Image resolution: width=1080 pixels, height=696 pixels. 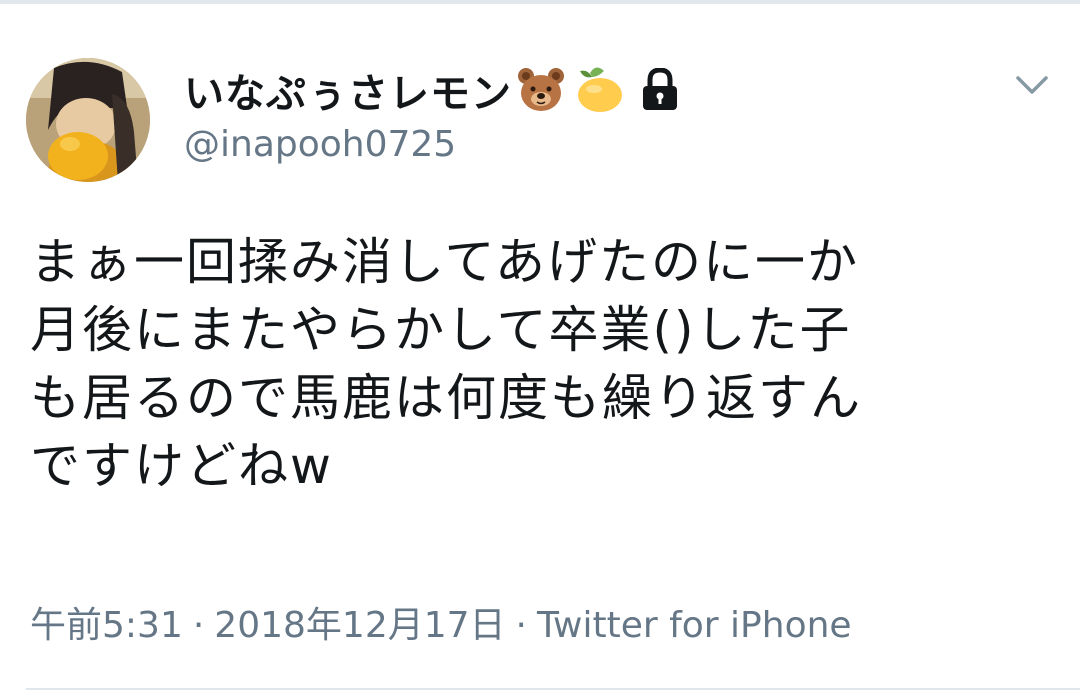 I want to click on bear-face-icon, so click(x=541, y=90).